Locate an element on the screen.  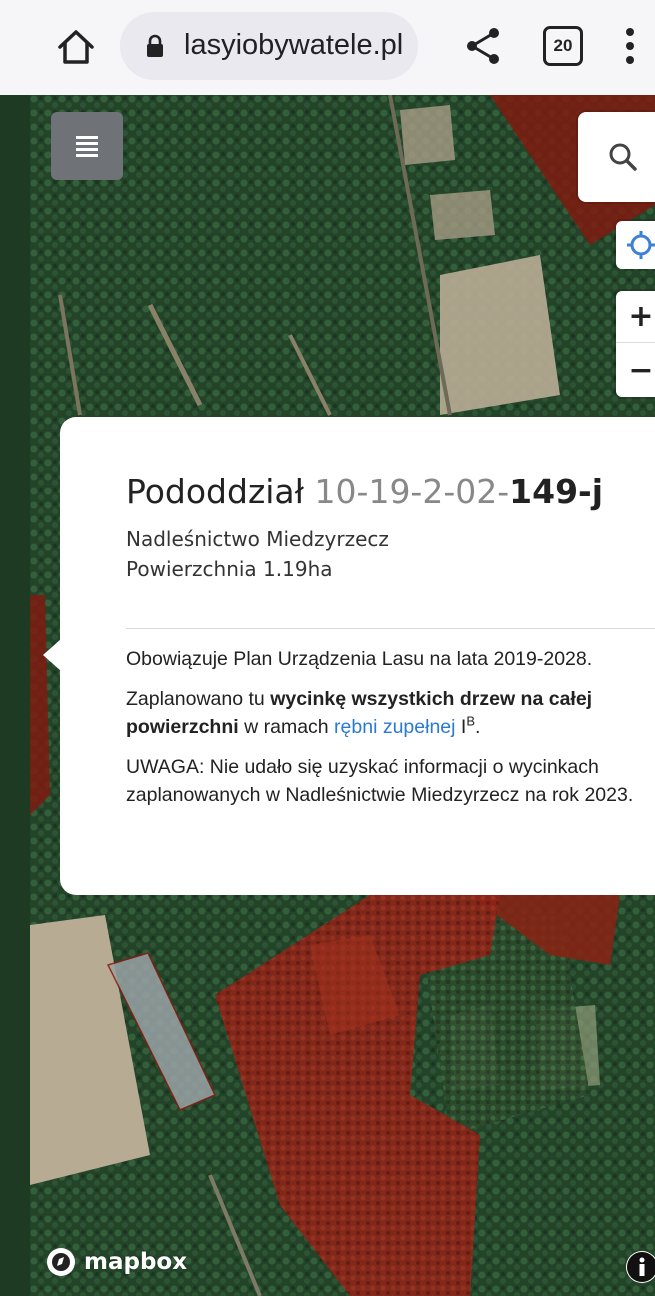
district-name: Nadleśnictwo Miedzyrzecz is located at coordinates (257, 539).